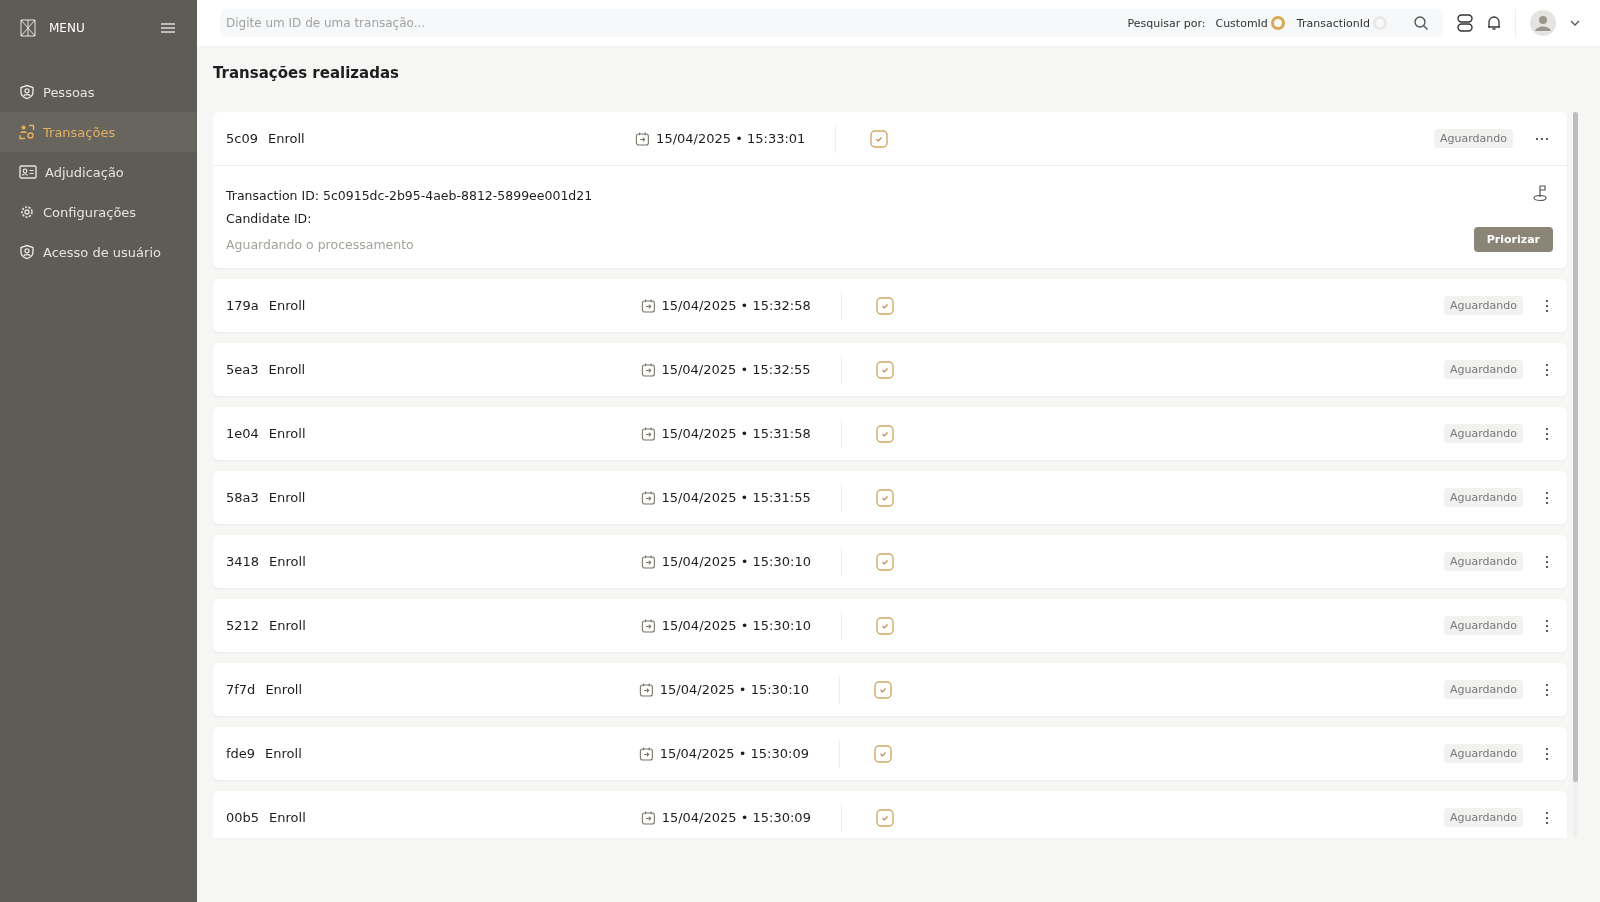 Image resolution: width=1600 pixels, height=902 pixels. Describe the element at coordinates (168, 28) in the screenshot. I see `menu-icon` at that location.